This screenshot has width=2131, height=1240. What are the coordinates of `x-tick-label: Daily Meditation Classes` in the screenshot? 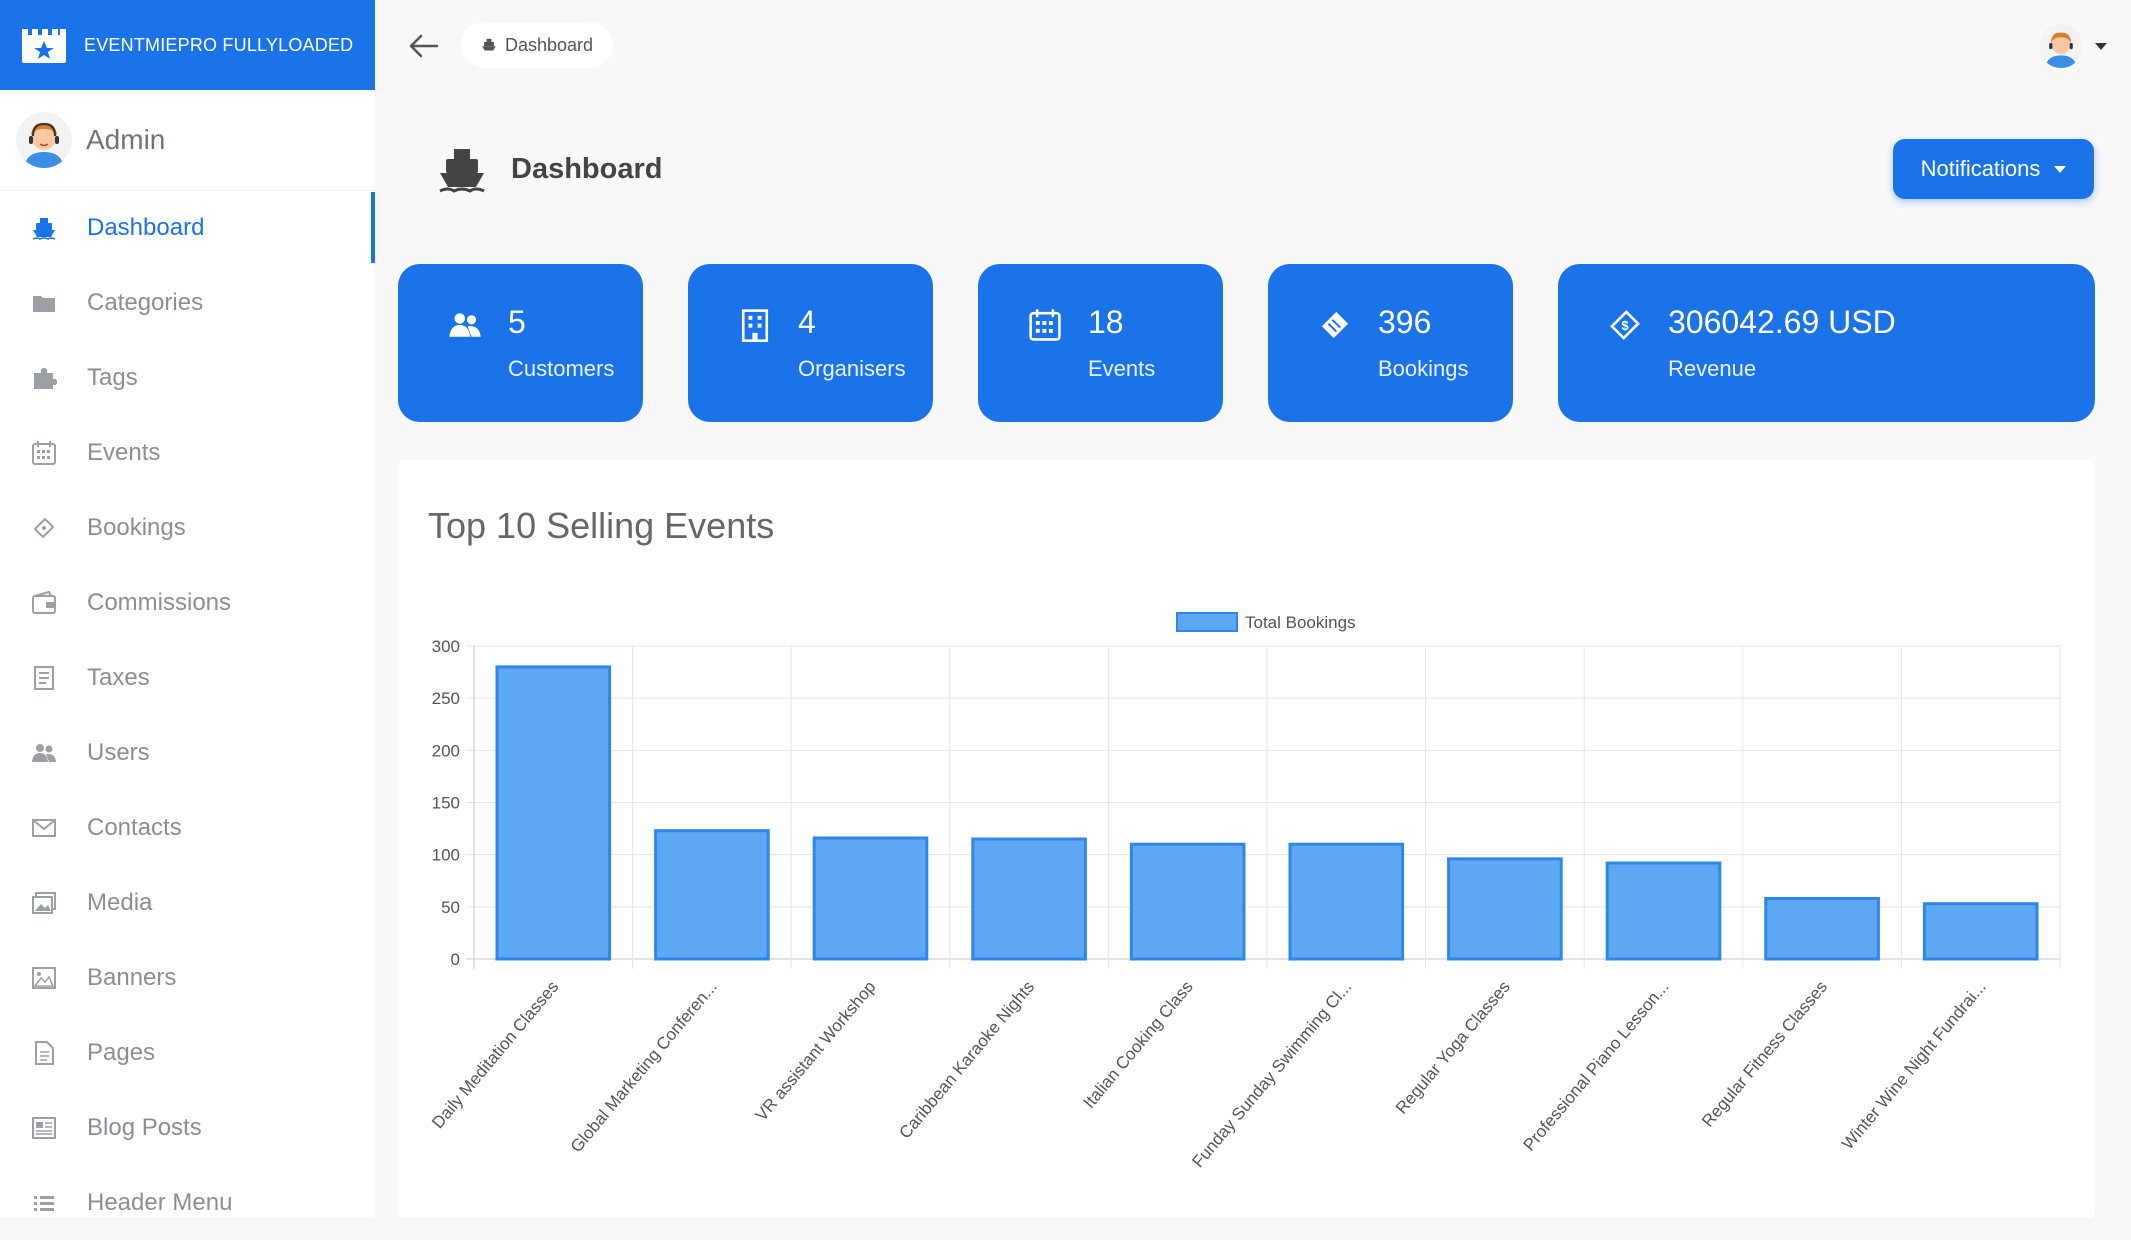 It's located at (495, 1054).